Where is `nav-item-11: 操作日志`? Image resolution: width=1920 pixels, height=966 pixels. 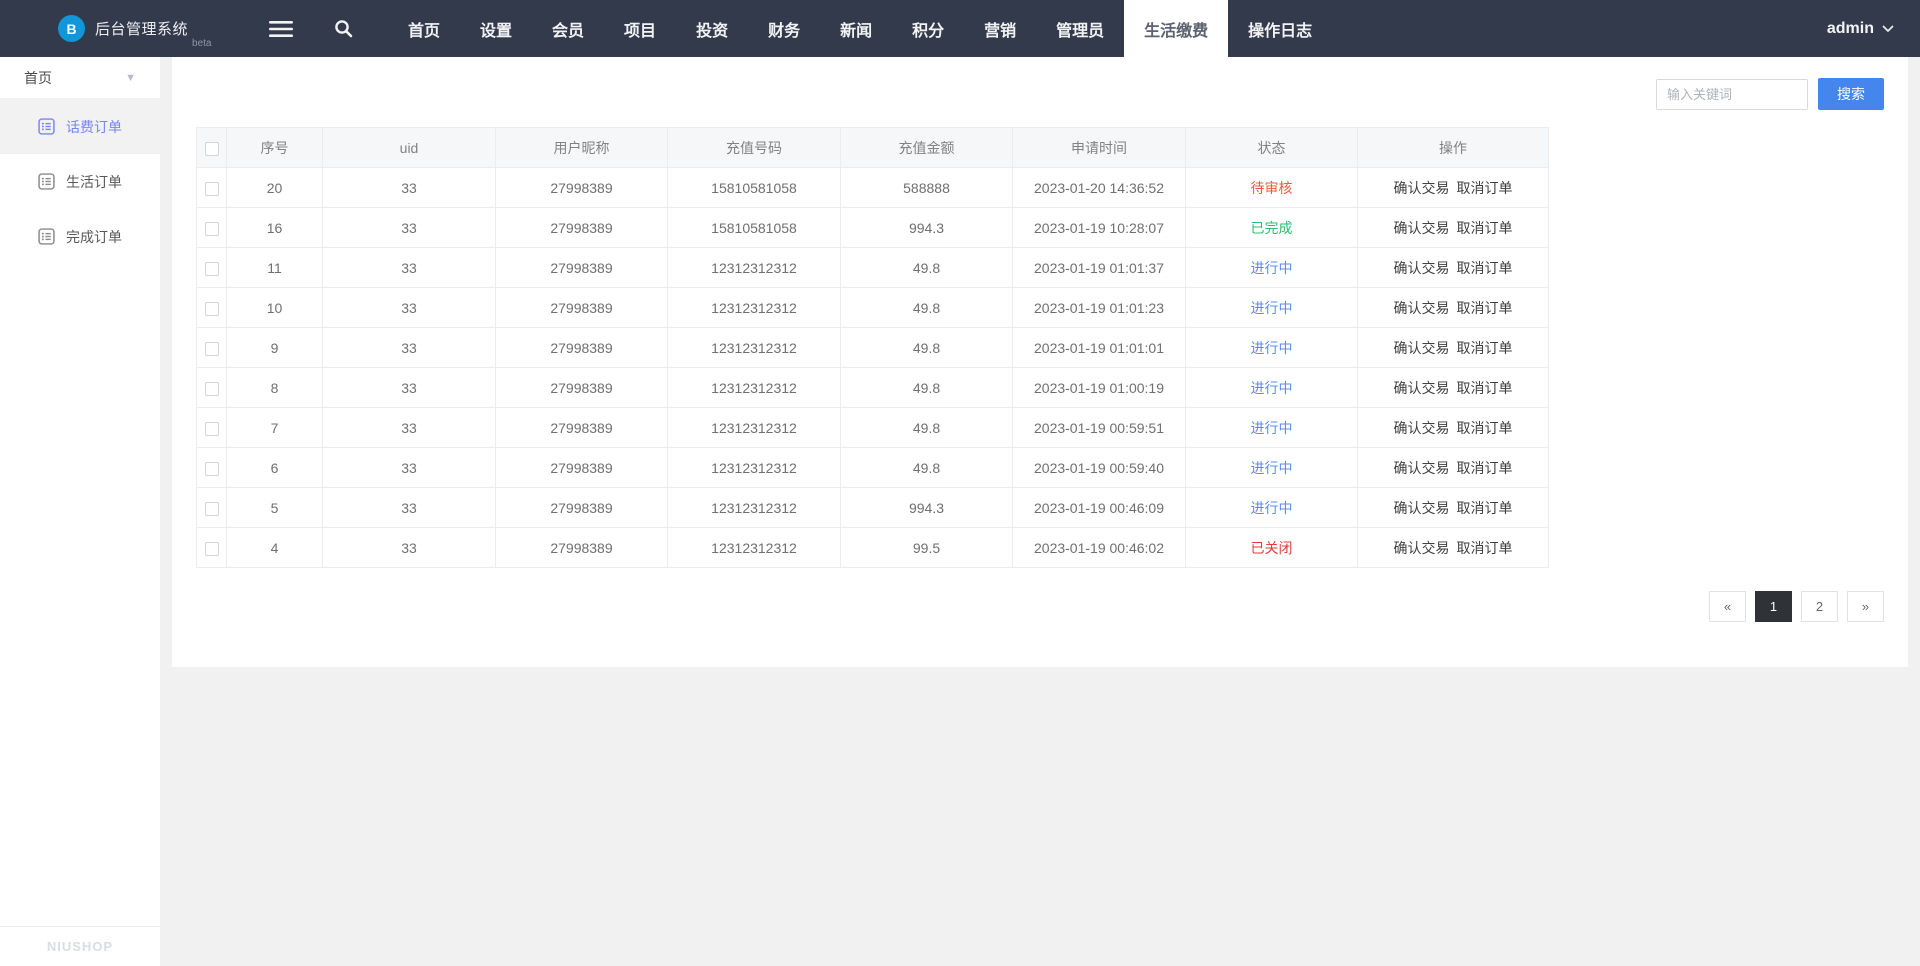
nav-item-11: 操作日志 is located at coordinates (1280, 28).